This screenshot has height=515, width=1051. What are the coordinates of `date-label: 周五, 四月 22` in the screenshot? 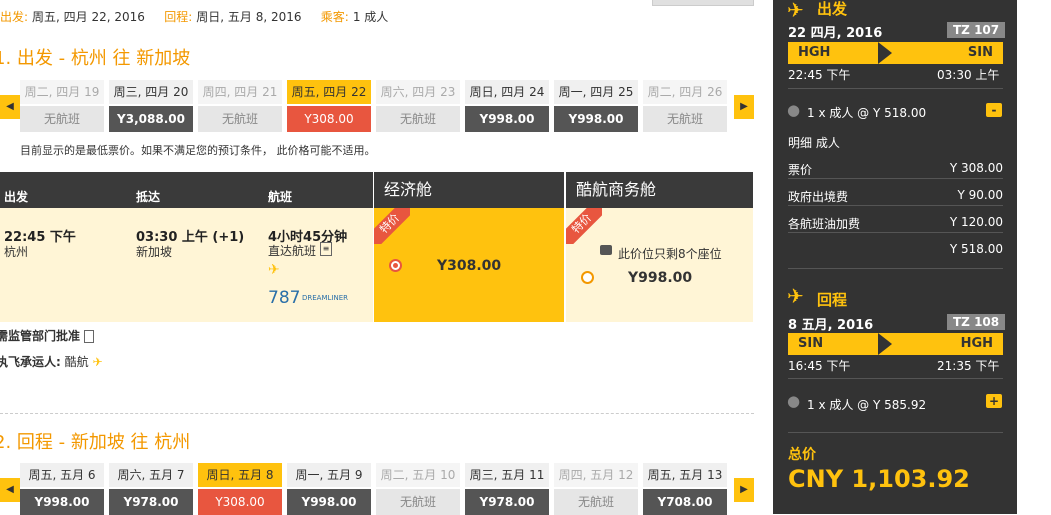 It's located at (329, 92).